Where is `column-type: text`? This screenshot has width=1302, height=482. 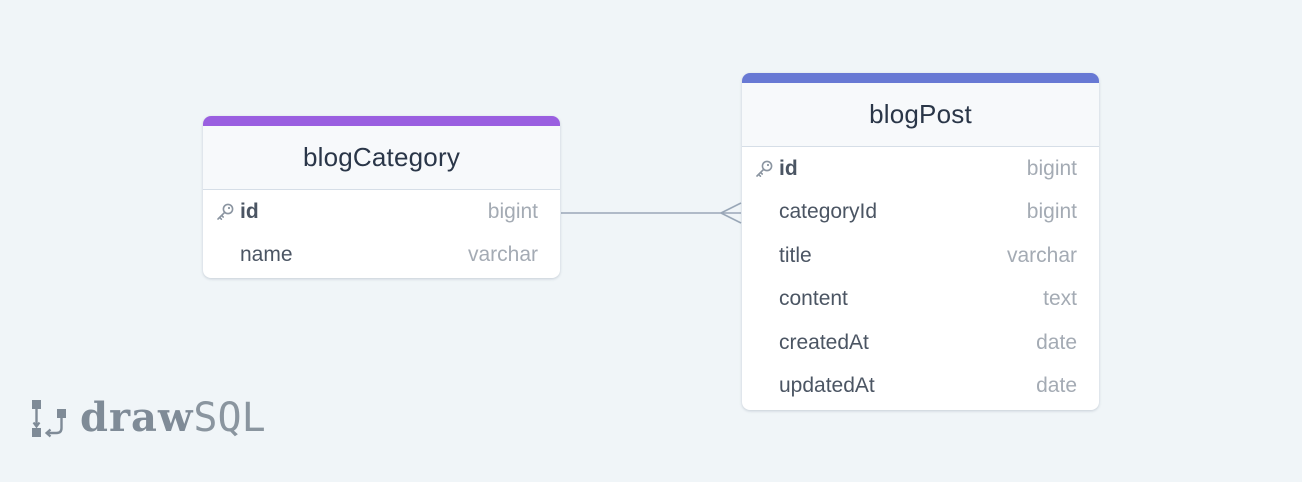 column-type: text is located at coordinates (1060, 299).